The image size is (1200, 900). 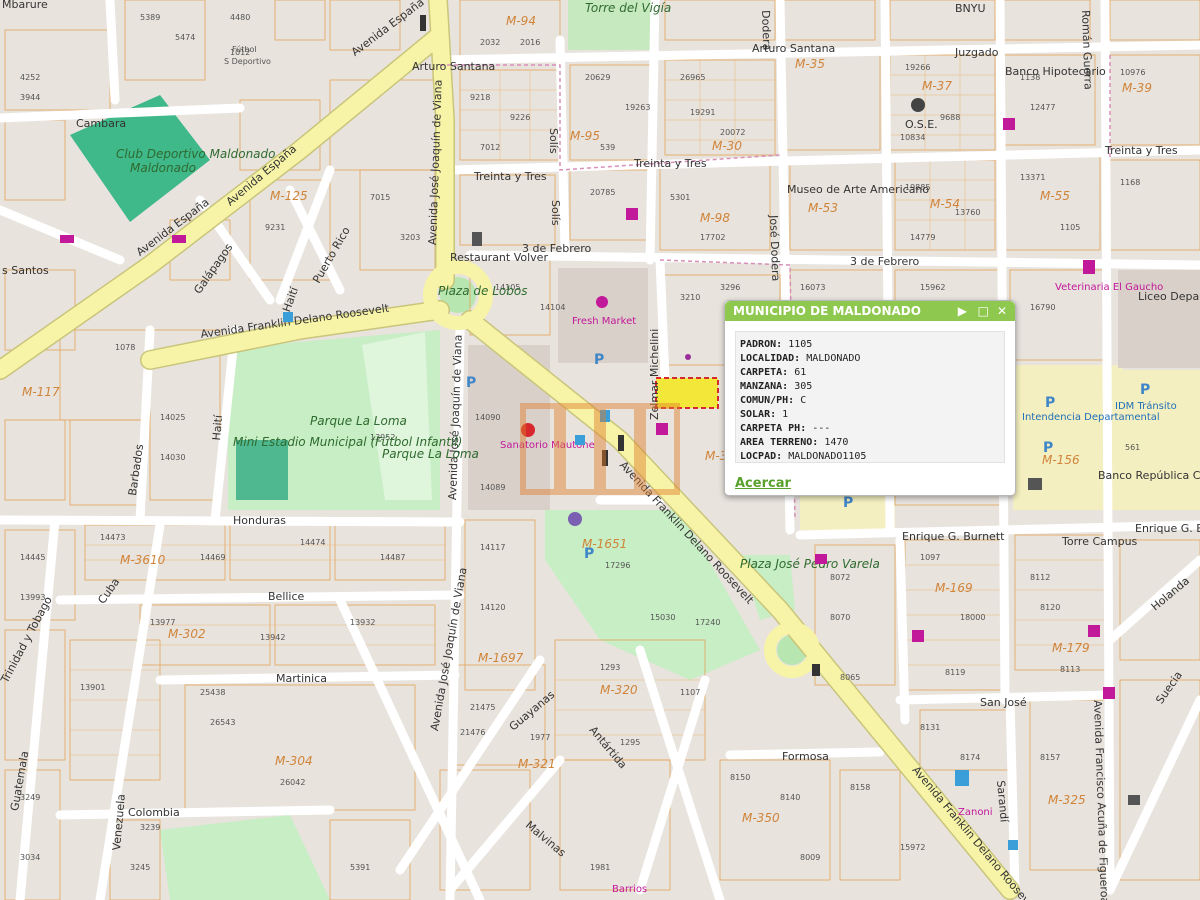 What do you see at coordinates (288, 317) in the screenshot?
I see `bus-stop-icon` at bounding box center [288, 317].